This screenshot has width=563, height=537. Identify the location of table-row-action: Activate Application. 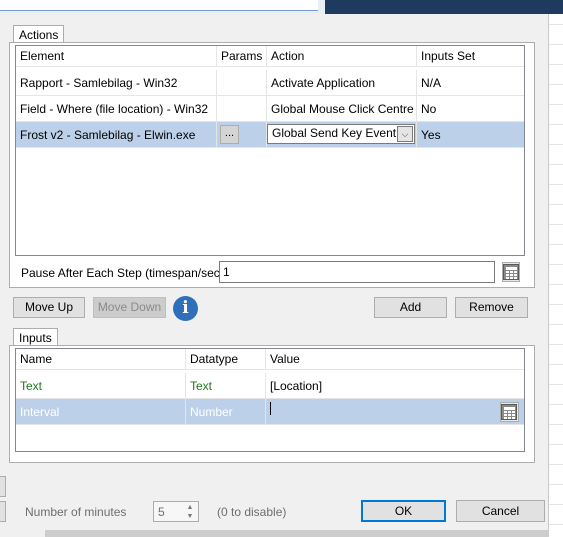
(342, 83).